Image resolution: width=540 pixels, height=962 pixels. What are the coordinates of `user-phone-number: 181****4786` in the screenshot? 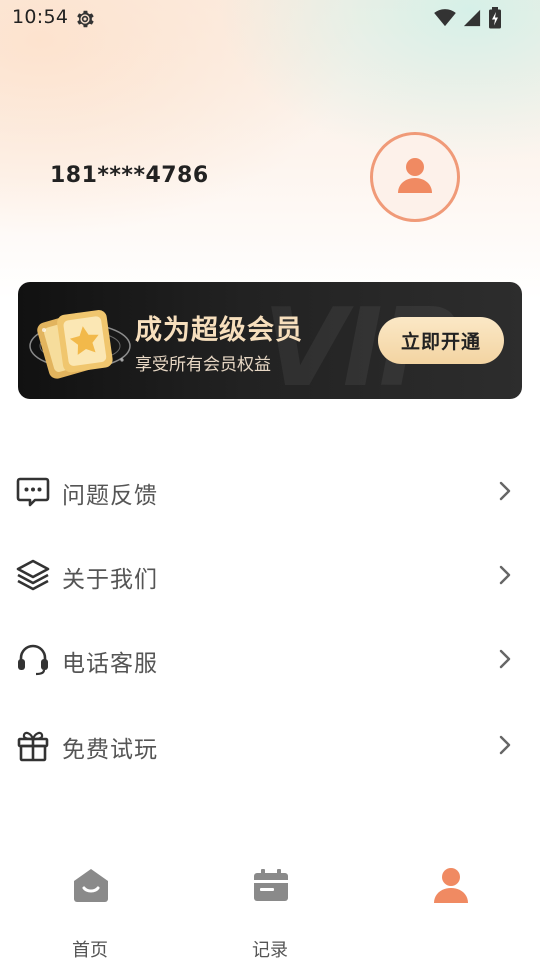 It's located at (129, 175).